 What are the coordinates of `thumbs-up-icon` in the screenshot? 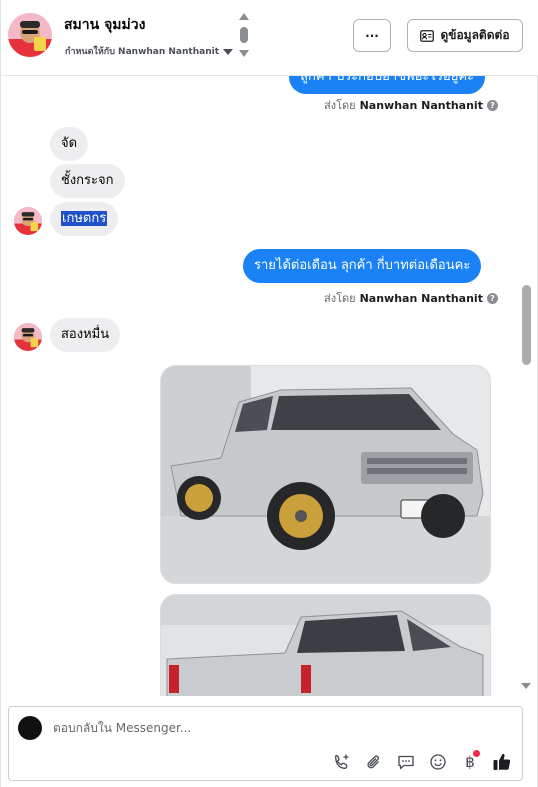 It's located at (502, 762).